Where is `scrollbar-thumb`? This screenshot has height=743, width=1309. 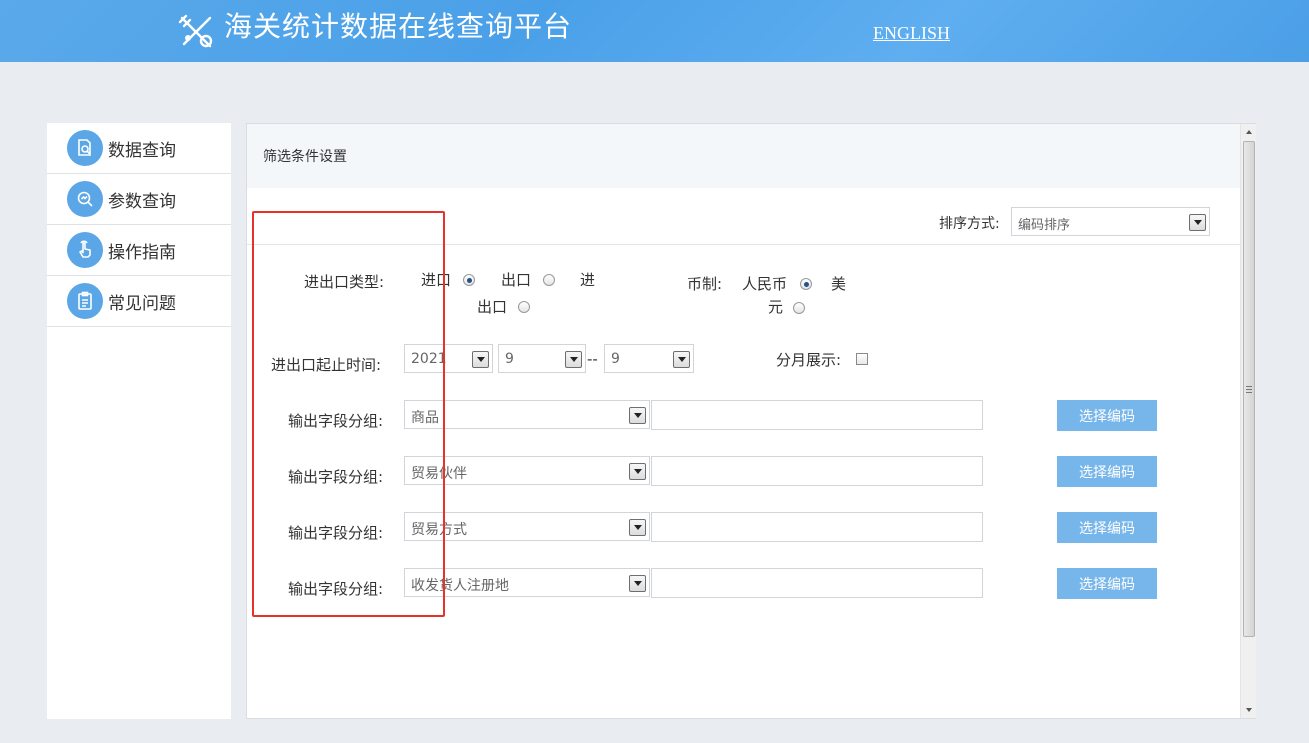 scrollbar-thumb is located at coordinates (1249, 389).